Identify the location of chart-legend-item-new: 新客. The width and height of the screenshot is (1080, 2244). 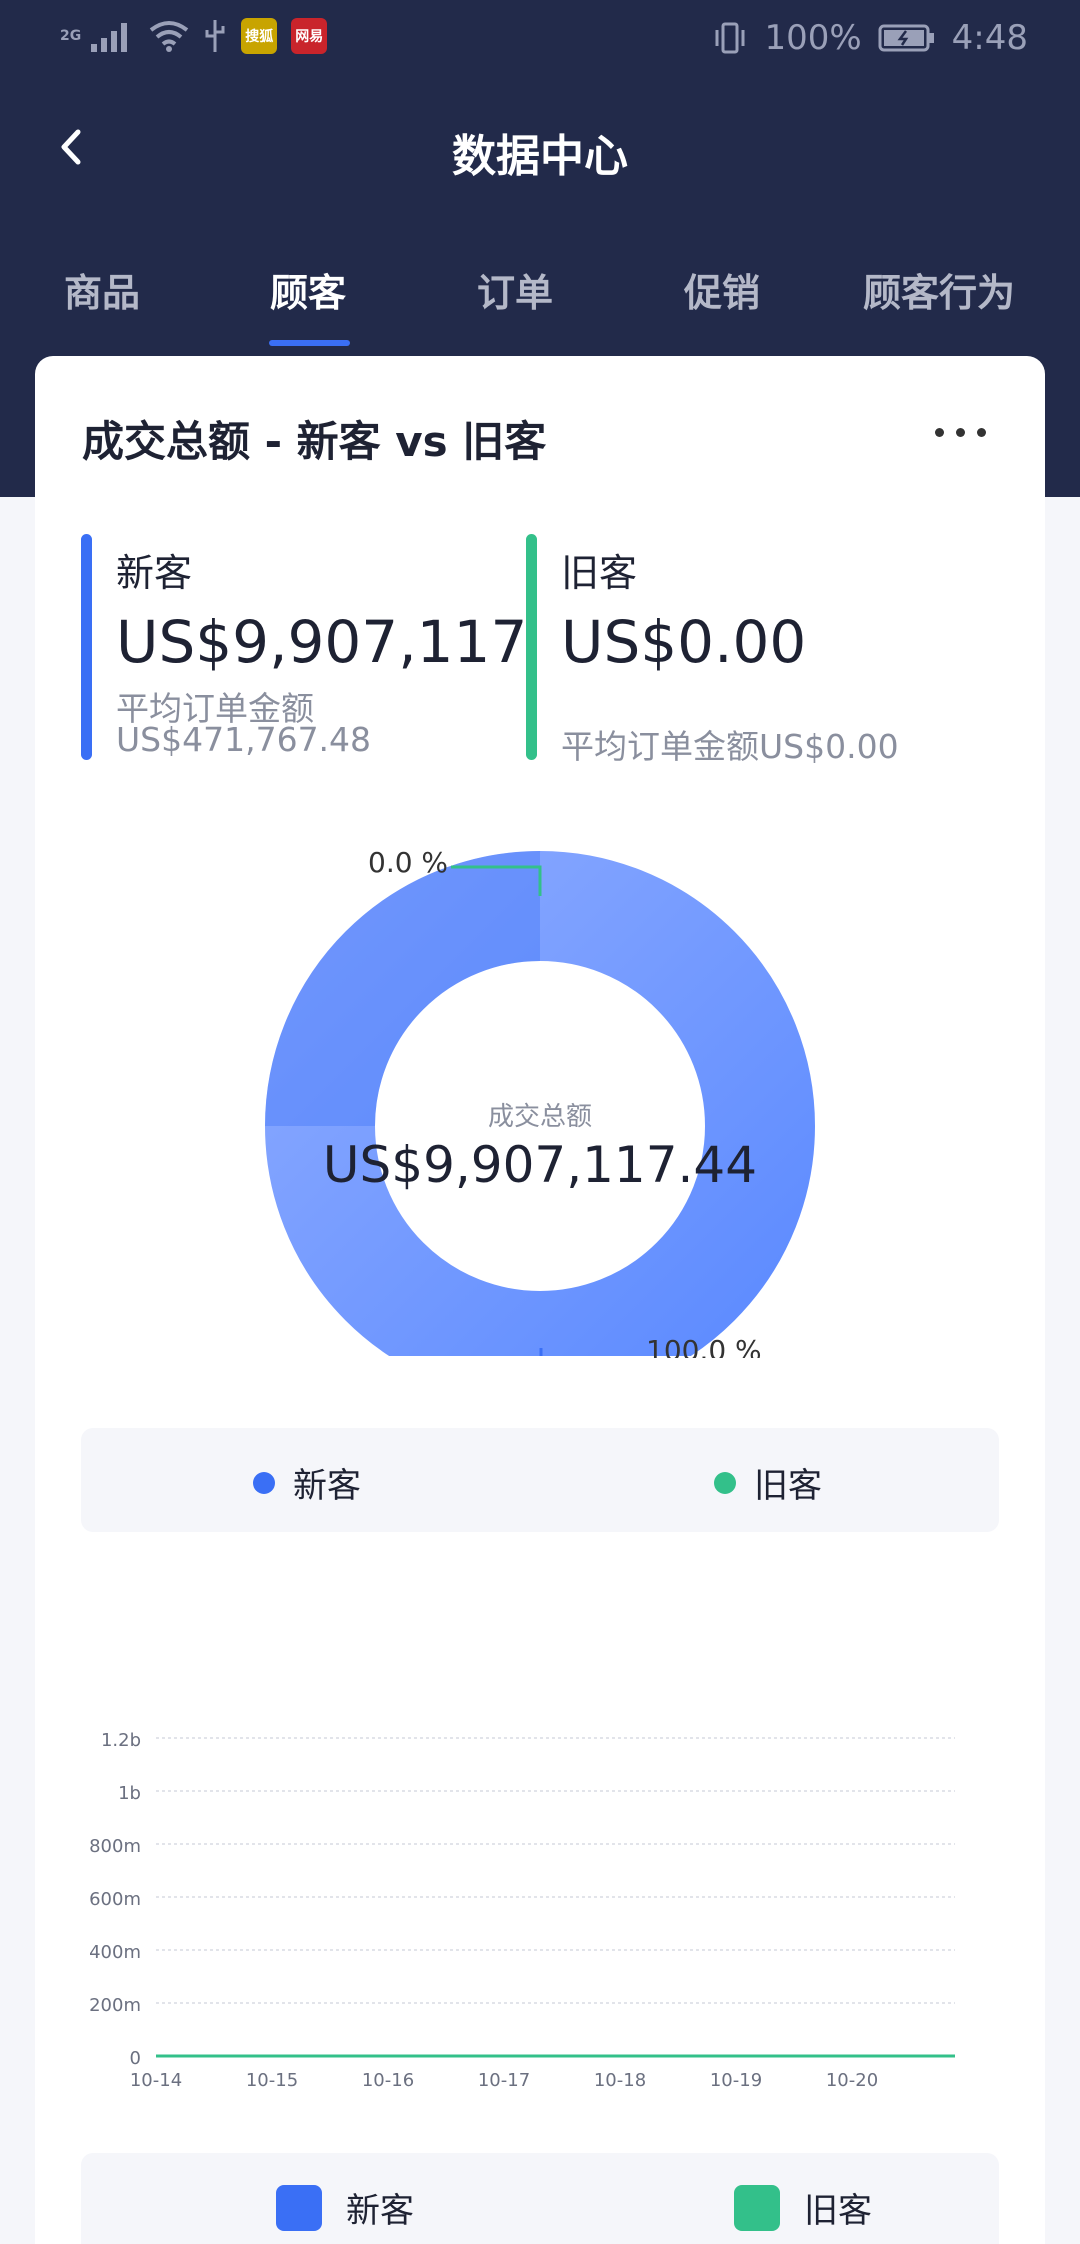
(345, 2207).